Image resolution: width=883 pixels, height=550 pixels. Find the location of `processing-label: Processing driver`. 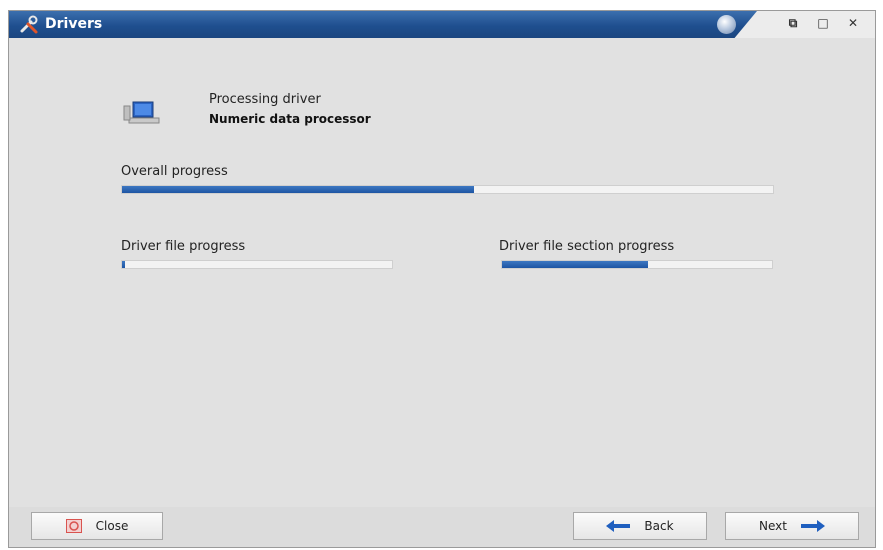

processing-label: Processing driver is located at coordinates (265, 99).